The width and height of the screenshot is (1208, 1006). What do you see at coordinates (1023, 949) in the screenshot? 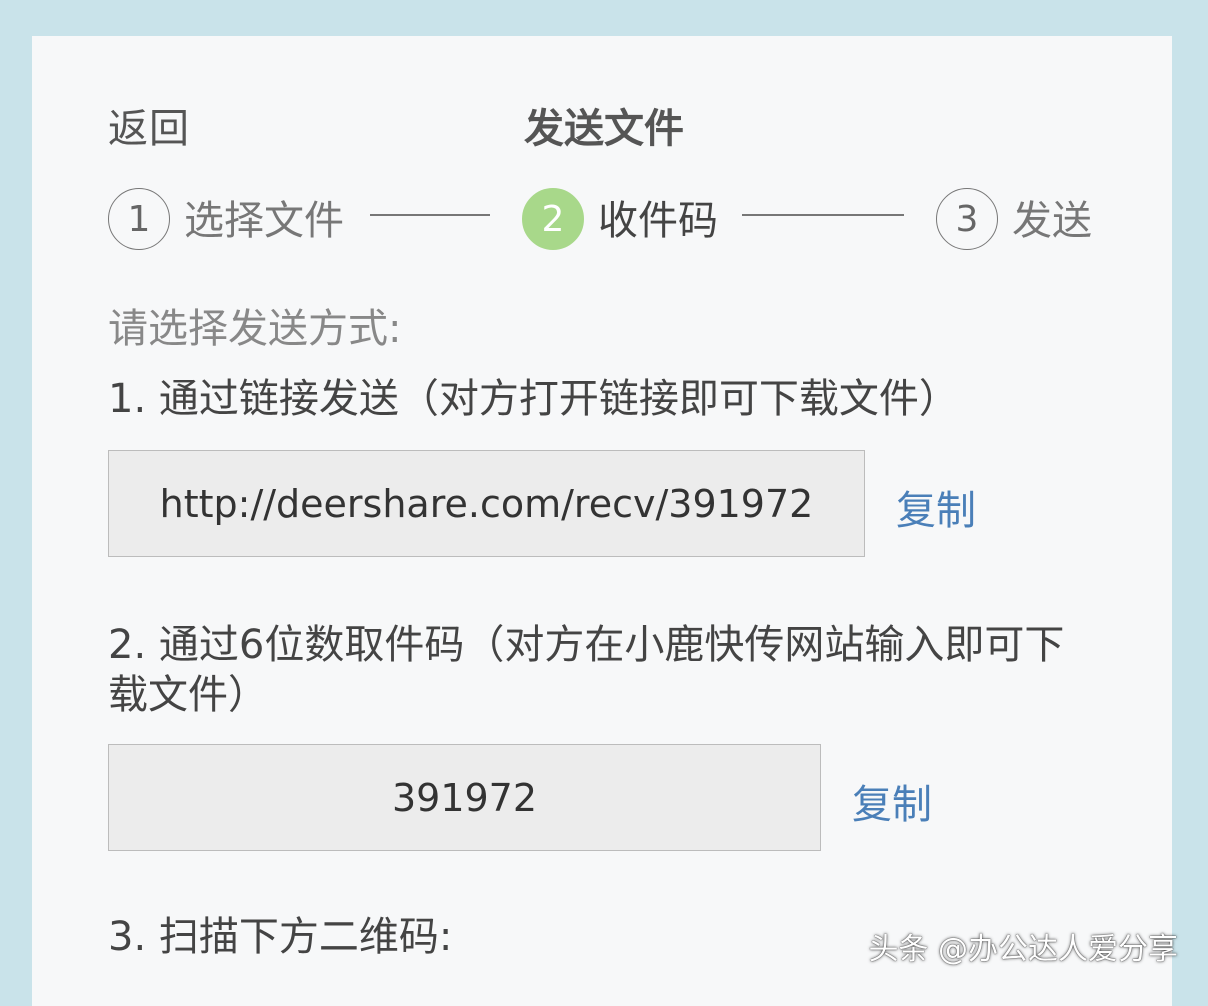
I see `watermark: 头条 @办公达人爱分享` at bounding box center [1023, 949].